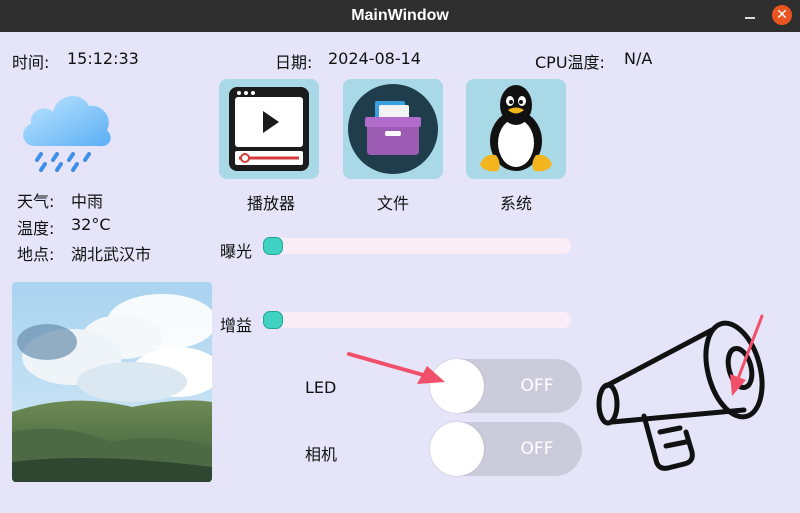  What do you see at coordinates (36, 254) in the screenshot?
I see `location-label: 地点:` at bounding box center [36, 254].